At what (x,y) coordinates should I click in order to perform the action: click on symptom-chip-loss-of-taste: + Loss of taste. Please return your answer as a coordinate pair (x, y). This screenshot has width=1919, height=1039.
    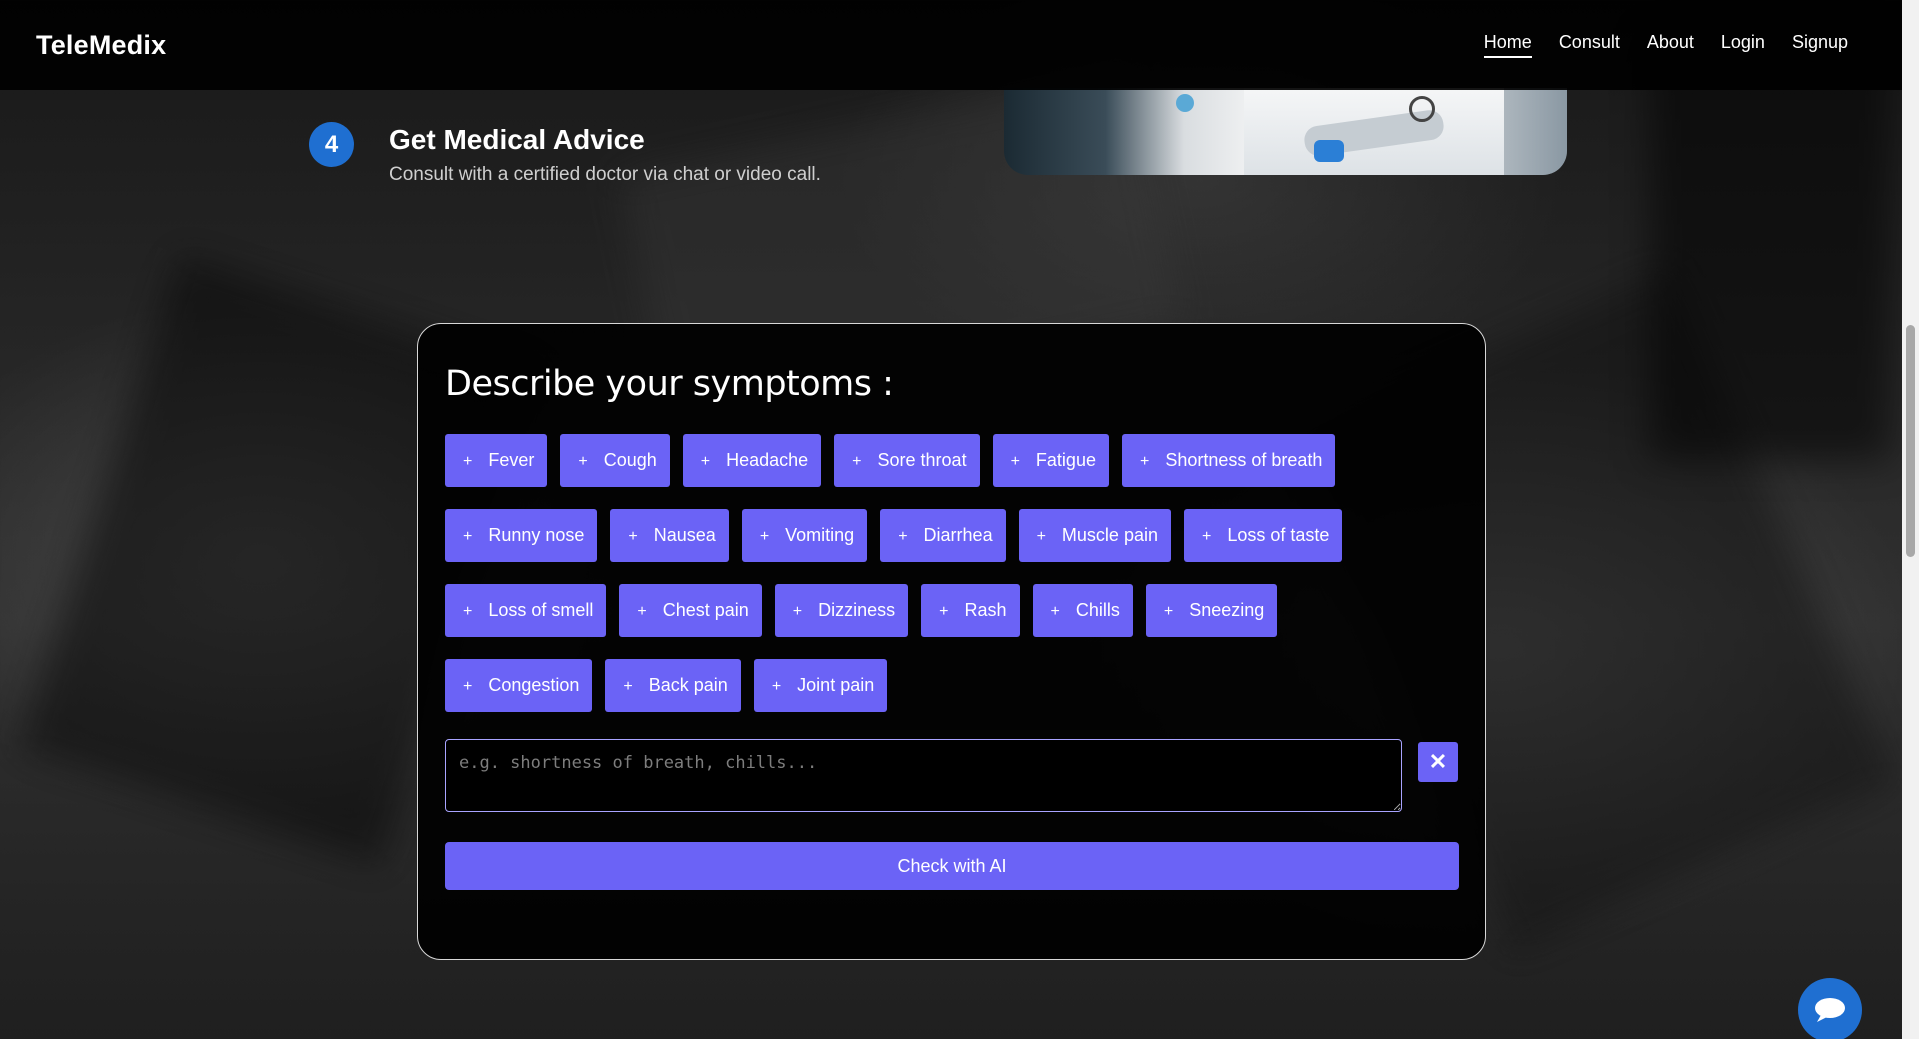
    Looking at the image, I should click on (1263, 535).